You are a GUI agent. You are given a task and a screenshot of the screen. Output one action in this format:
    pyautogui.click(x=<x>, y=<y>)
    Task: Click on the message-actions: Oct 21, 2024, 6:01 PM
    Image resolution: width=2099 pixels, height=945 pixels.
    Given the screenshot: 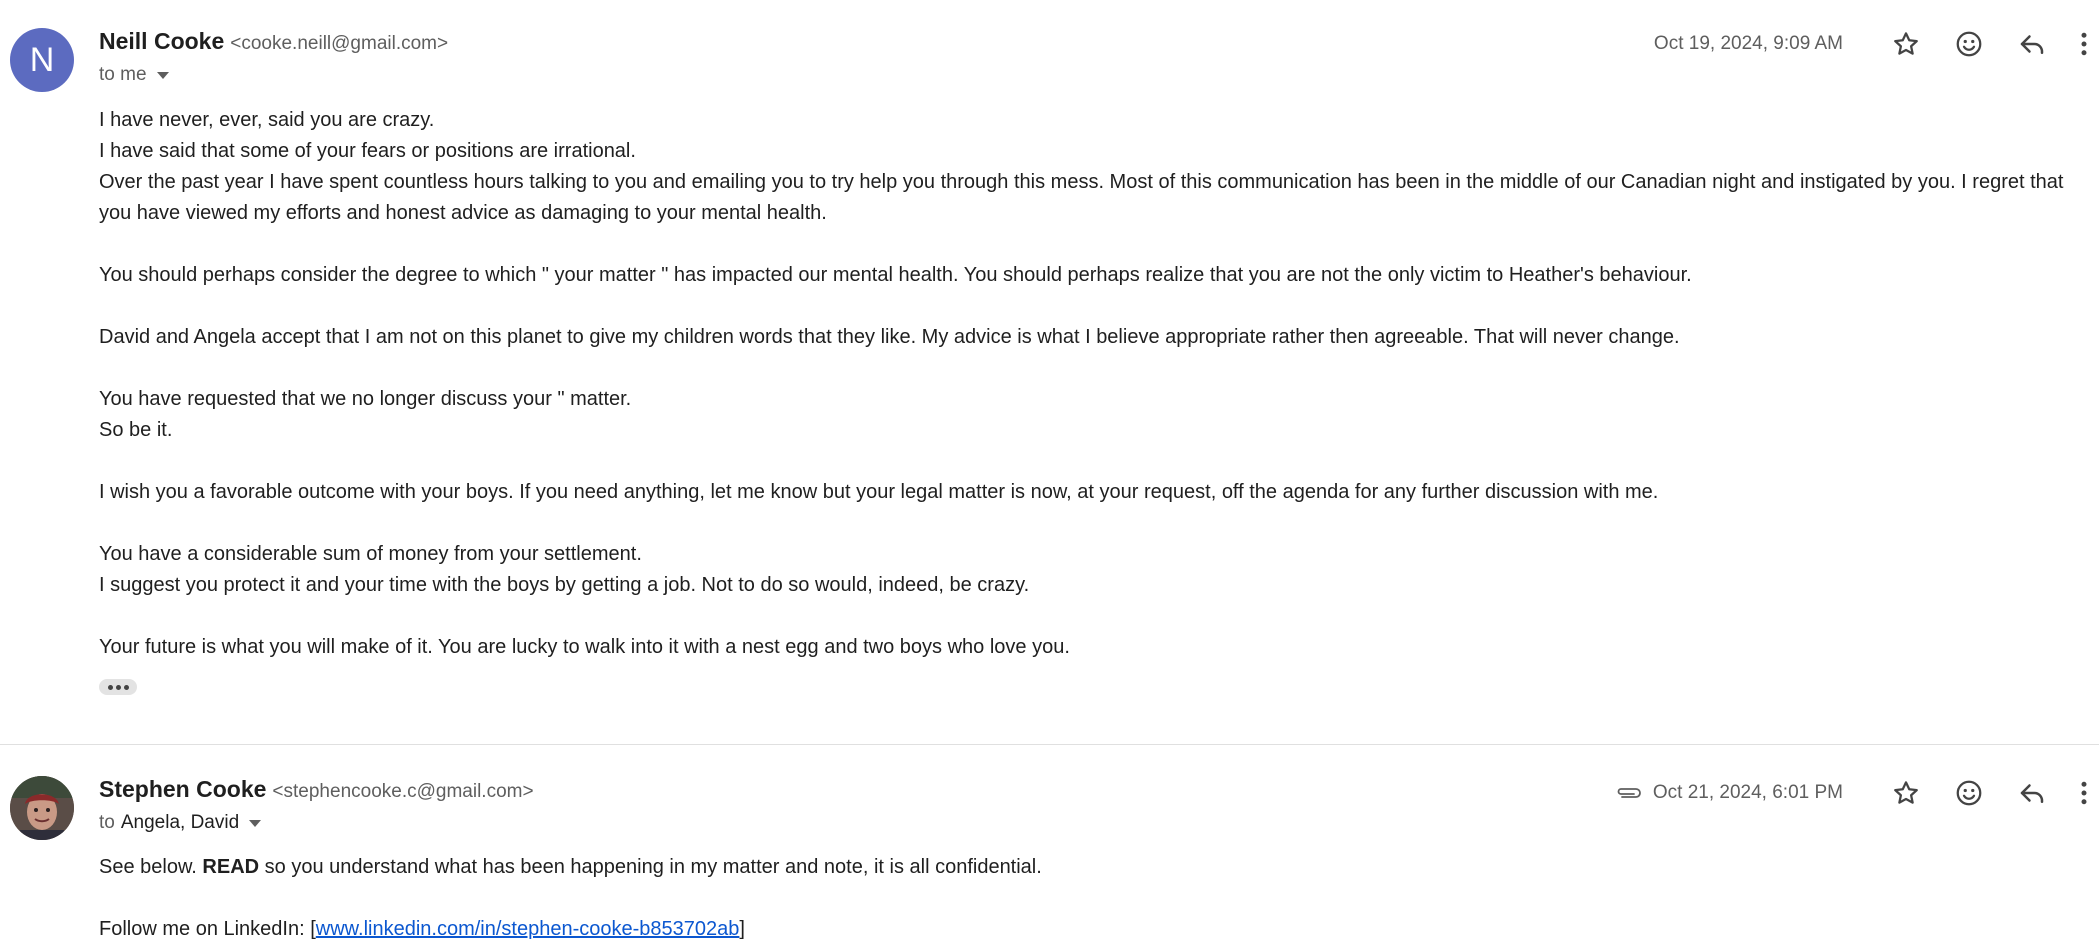 What is the action you would take?
    pyautogui.click(x=1857, y=793)
    